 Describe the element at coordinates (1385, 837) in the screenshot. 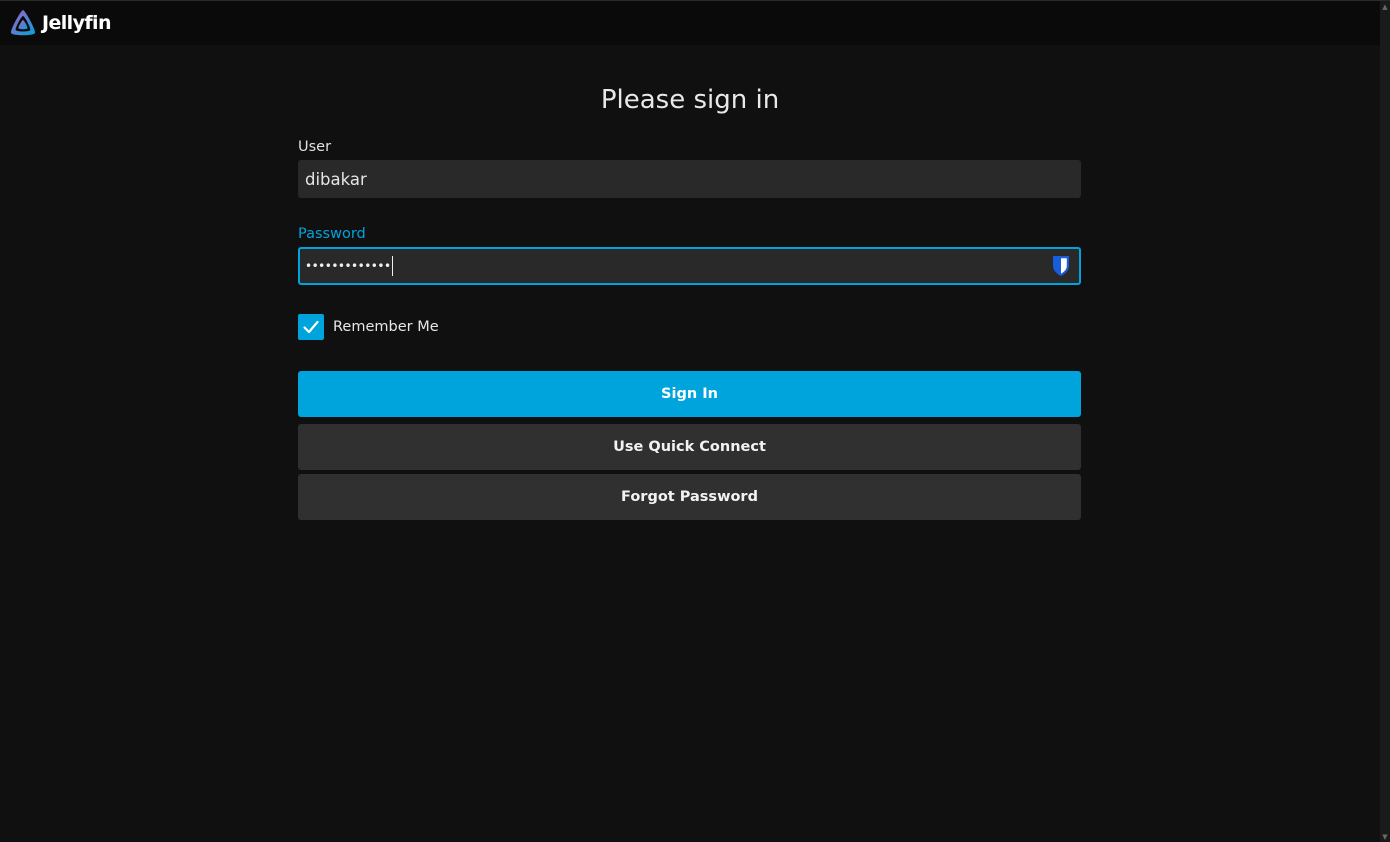

I see `scroll-down-arrow-icon: ▼` at that location.